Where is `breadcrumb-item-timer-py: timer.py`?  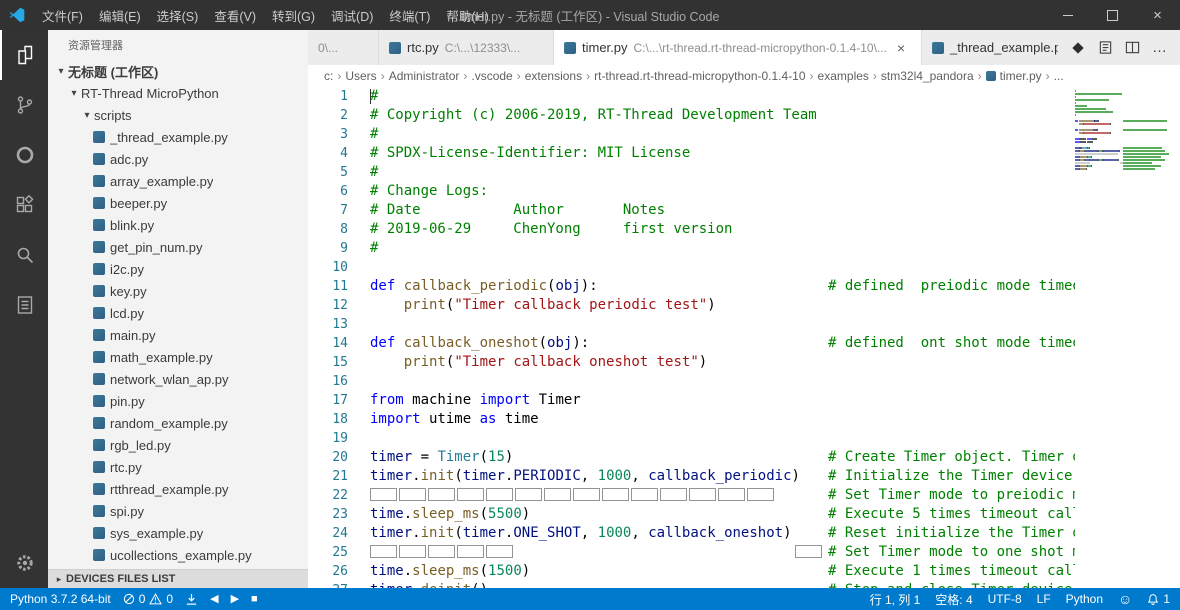 breadcrumb-item-timer-py: timer.py is located at coordinates (1021, 76).